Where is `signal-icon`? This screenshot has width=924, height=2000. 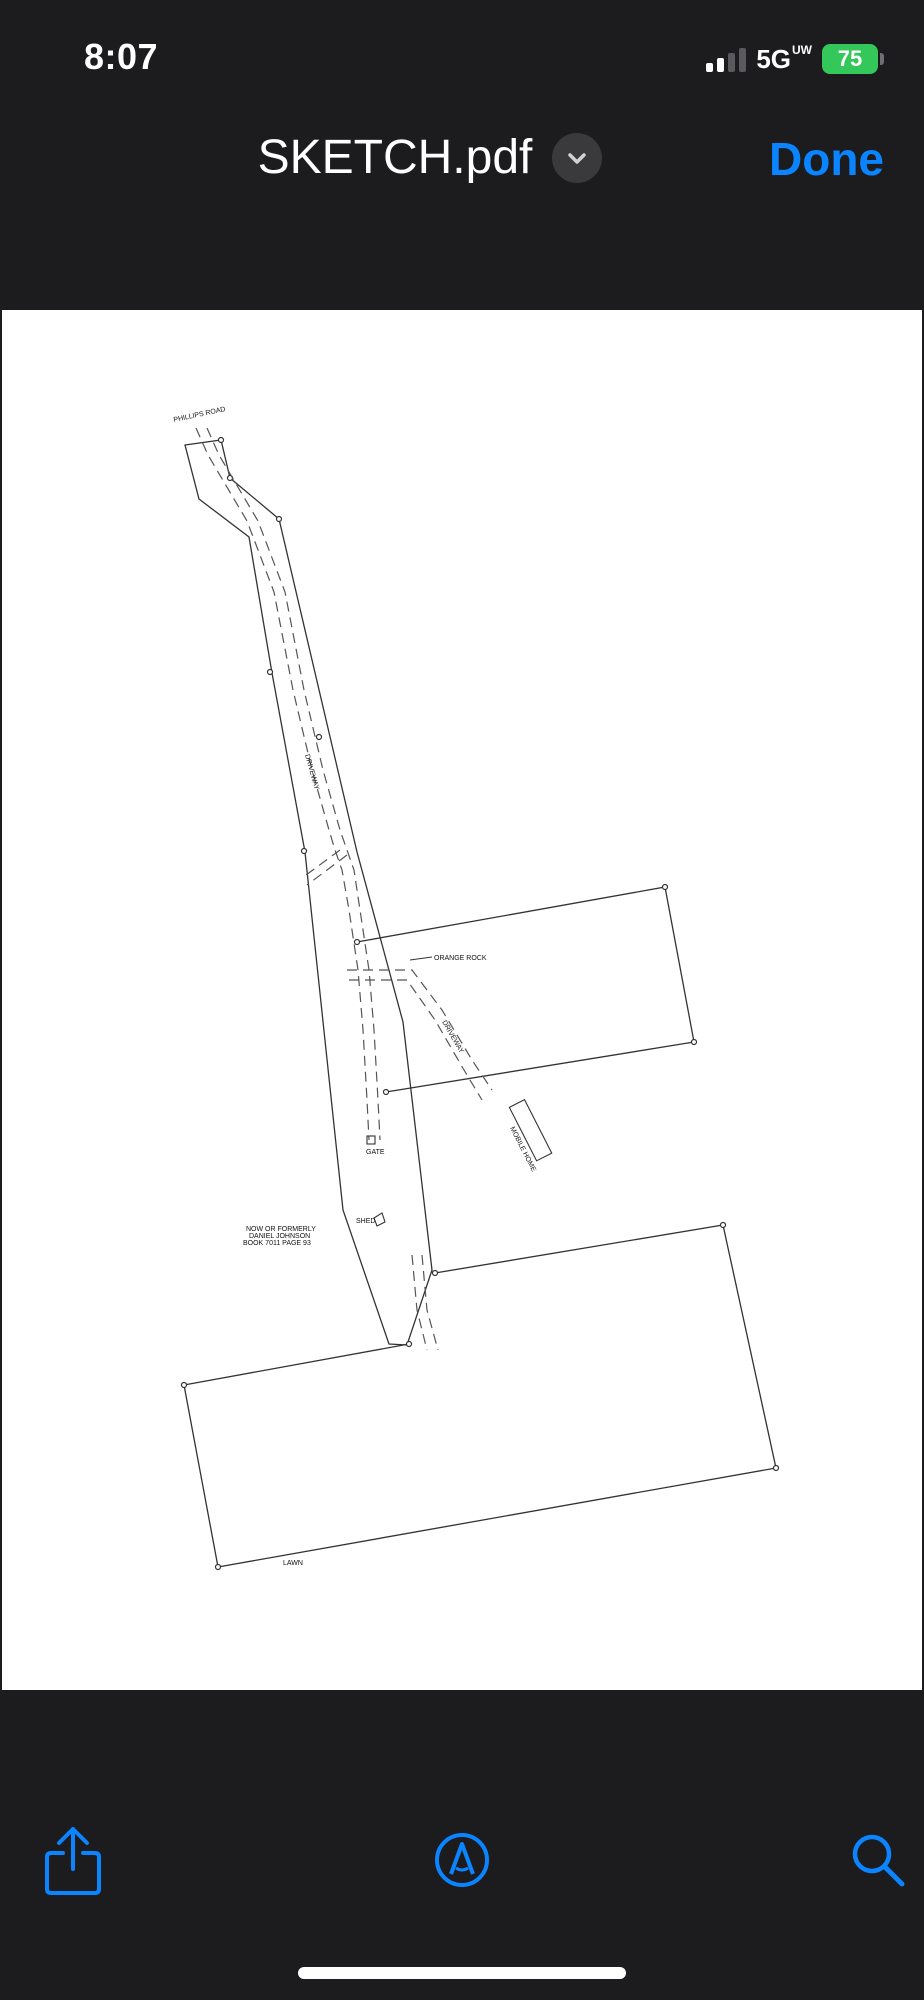 signal-icon is located at coordinates (726, 59).